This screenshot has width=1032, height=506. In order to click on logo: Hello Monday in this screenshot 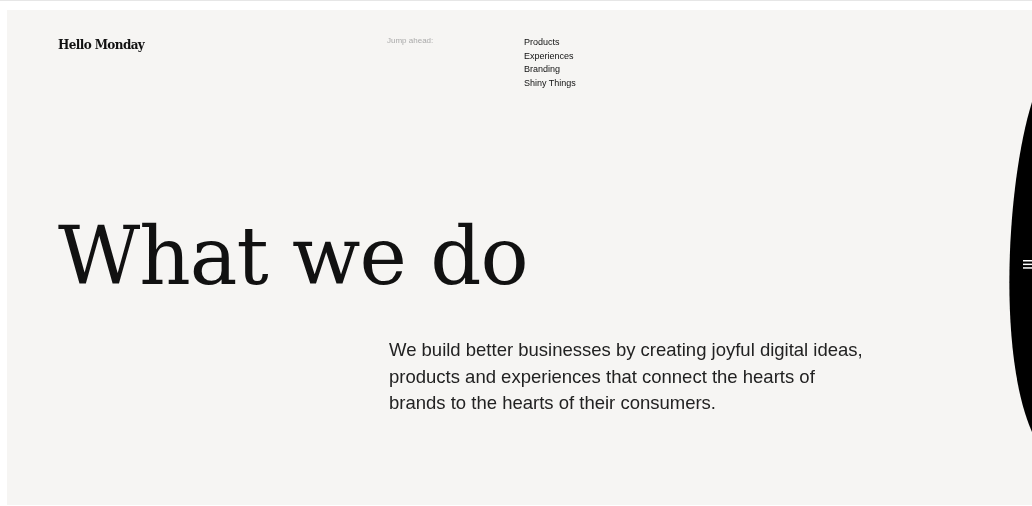, I will do `click(222, 45)`.